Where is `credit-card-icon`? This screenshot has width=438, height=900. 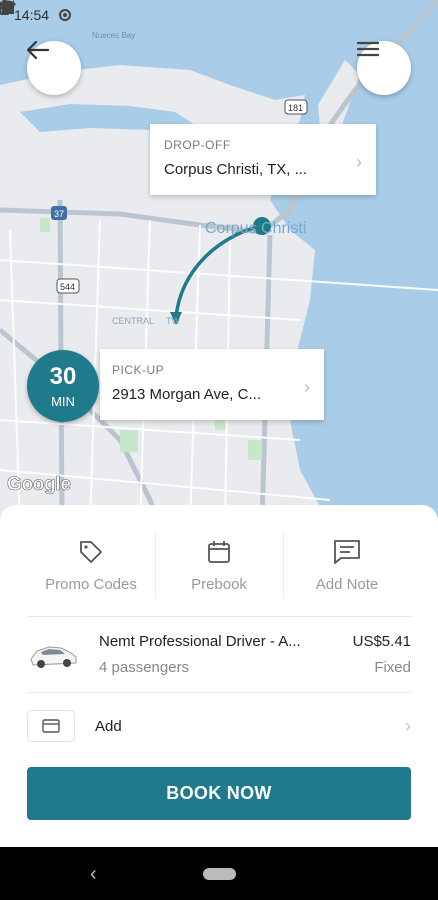
credit-card-icon is located at coordinates (51, 726).